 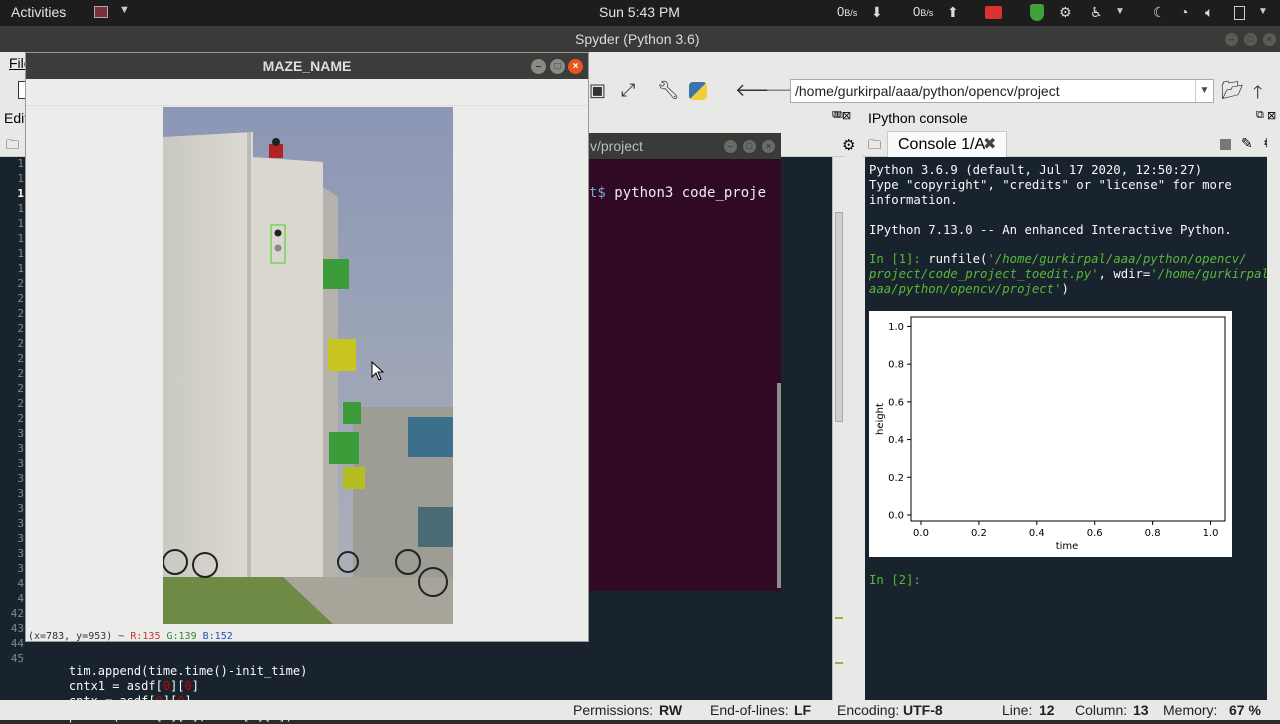 I want to click on arrow-down-icon: ⬇, so click(x=877, y=12).